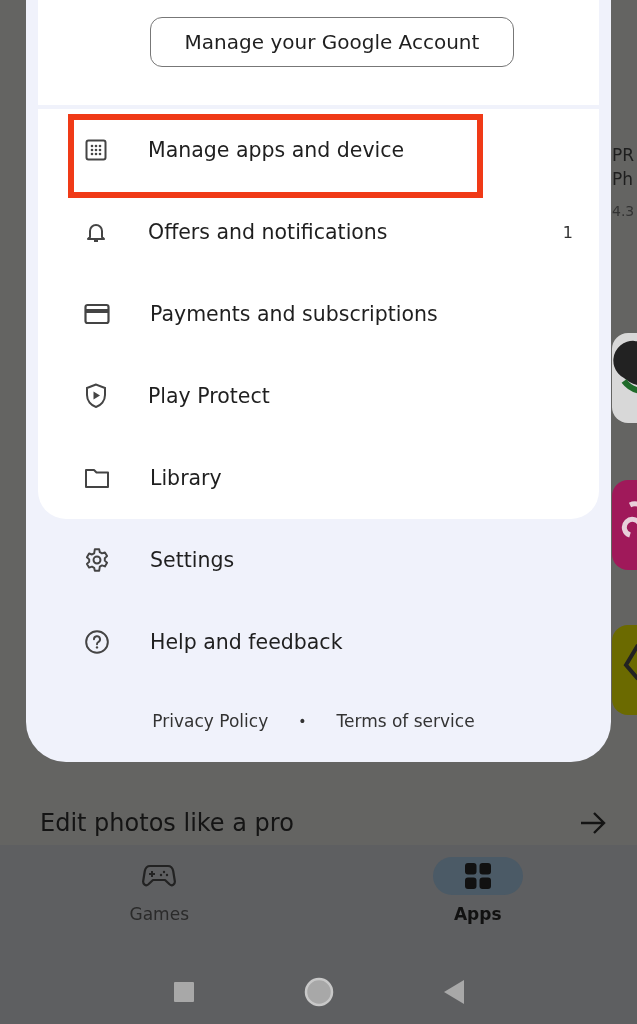 This screenshot has width=637, height=1024. What do you see at coordinates (593, 822) in the screenshot?
I see `arrow-right-icon` at bounding box center [593, 822].